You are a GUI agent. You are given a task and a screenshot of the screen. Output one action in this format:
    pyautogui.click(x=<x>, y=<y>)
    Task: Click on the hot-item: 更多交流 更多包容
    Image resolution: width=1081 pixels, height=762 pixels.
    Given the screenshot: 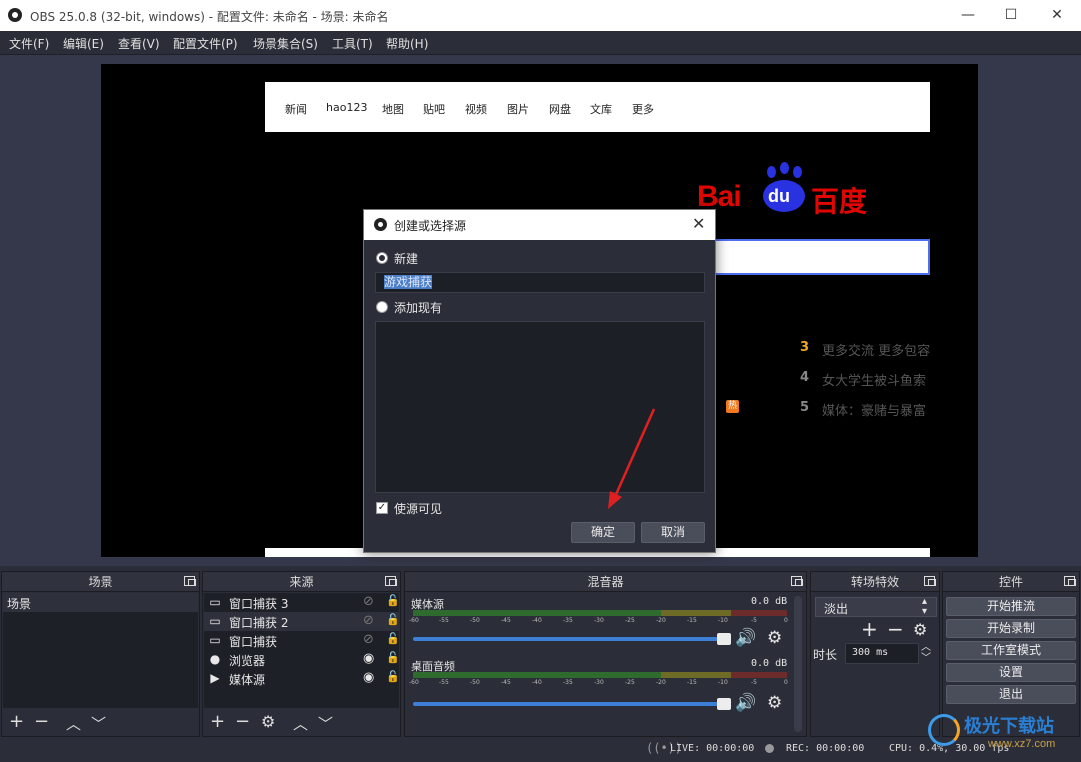 What is the action you would take?
    pyautogui.click(x=876, y=351)
    